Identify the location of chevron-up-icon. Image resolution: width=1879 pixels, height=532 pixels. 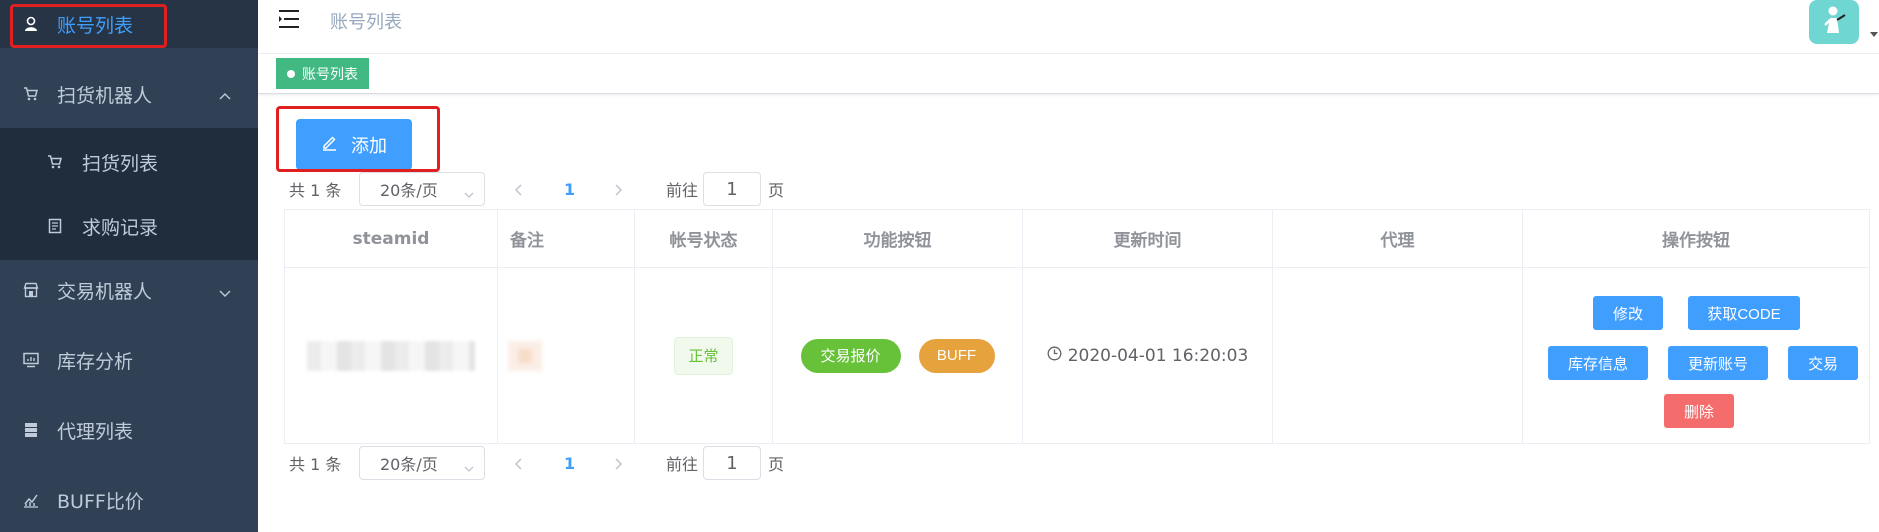
(225, 94).